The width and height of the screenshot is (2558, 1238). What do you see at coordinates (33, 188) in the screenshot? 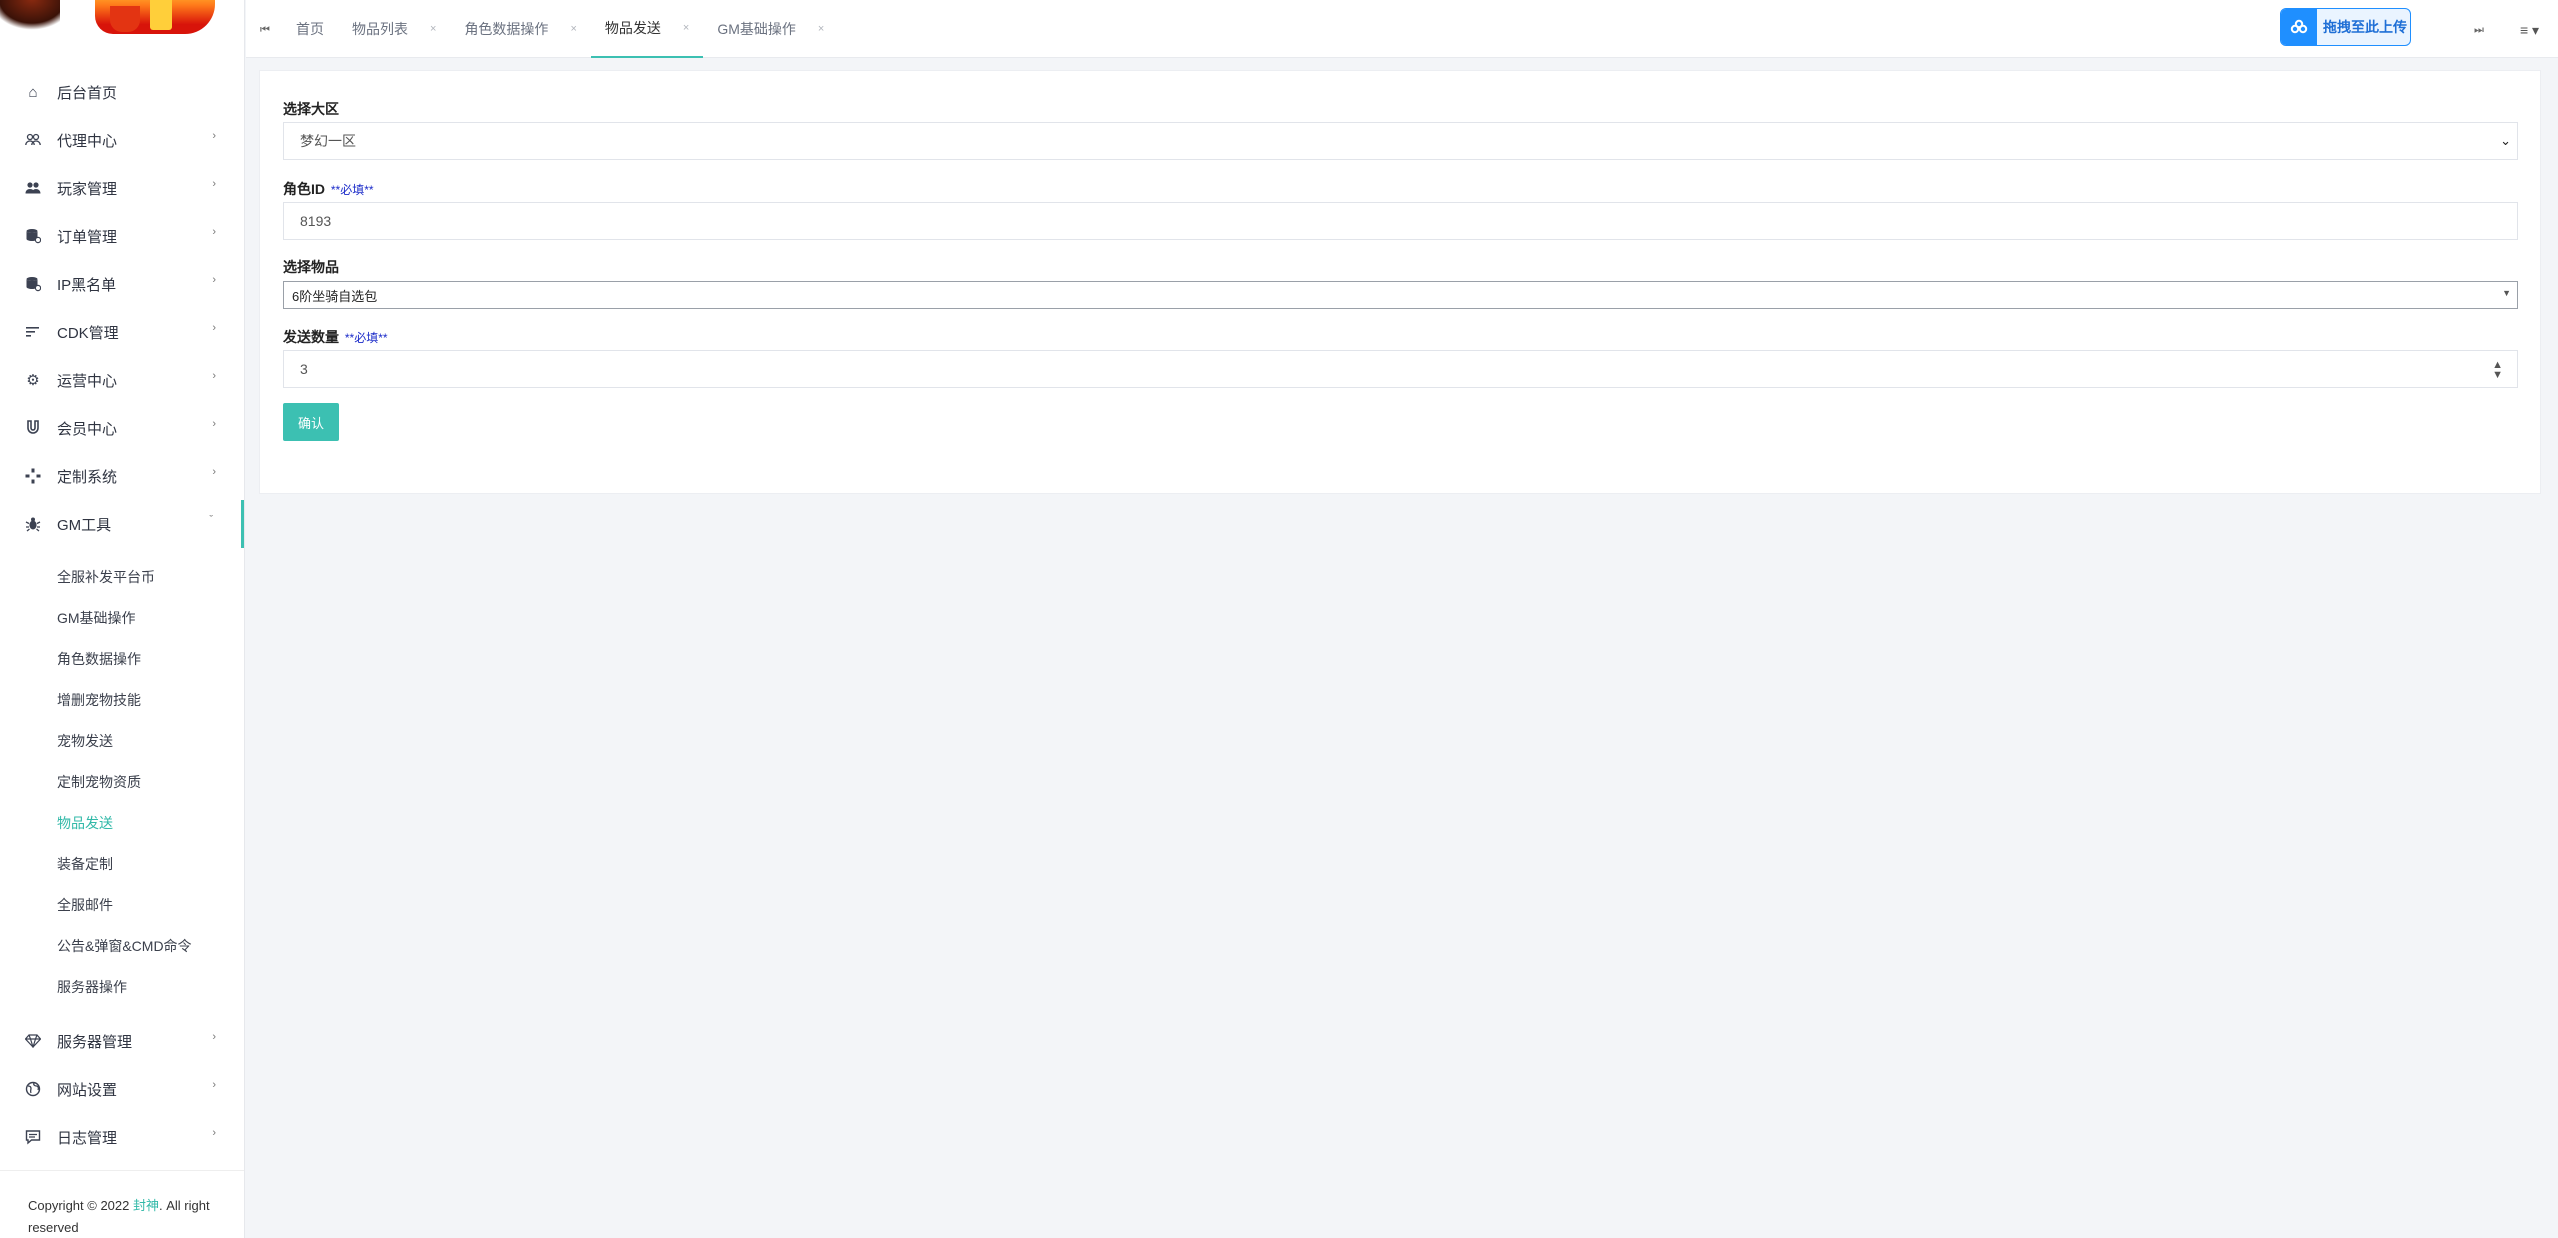
I see `players-icon` at bounding box center [33, 188].